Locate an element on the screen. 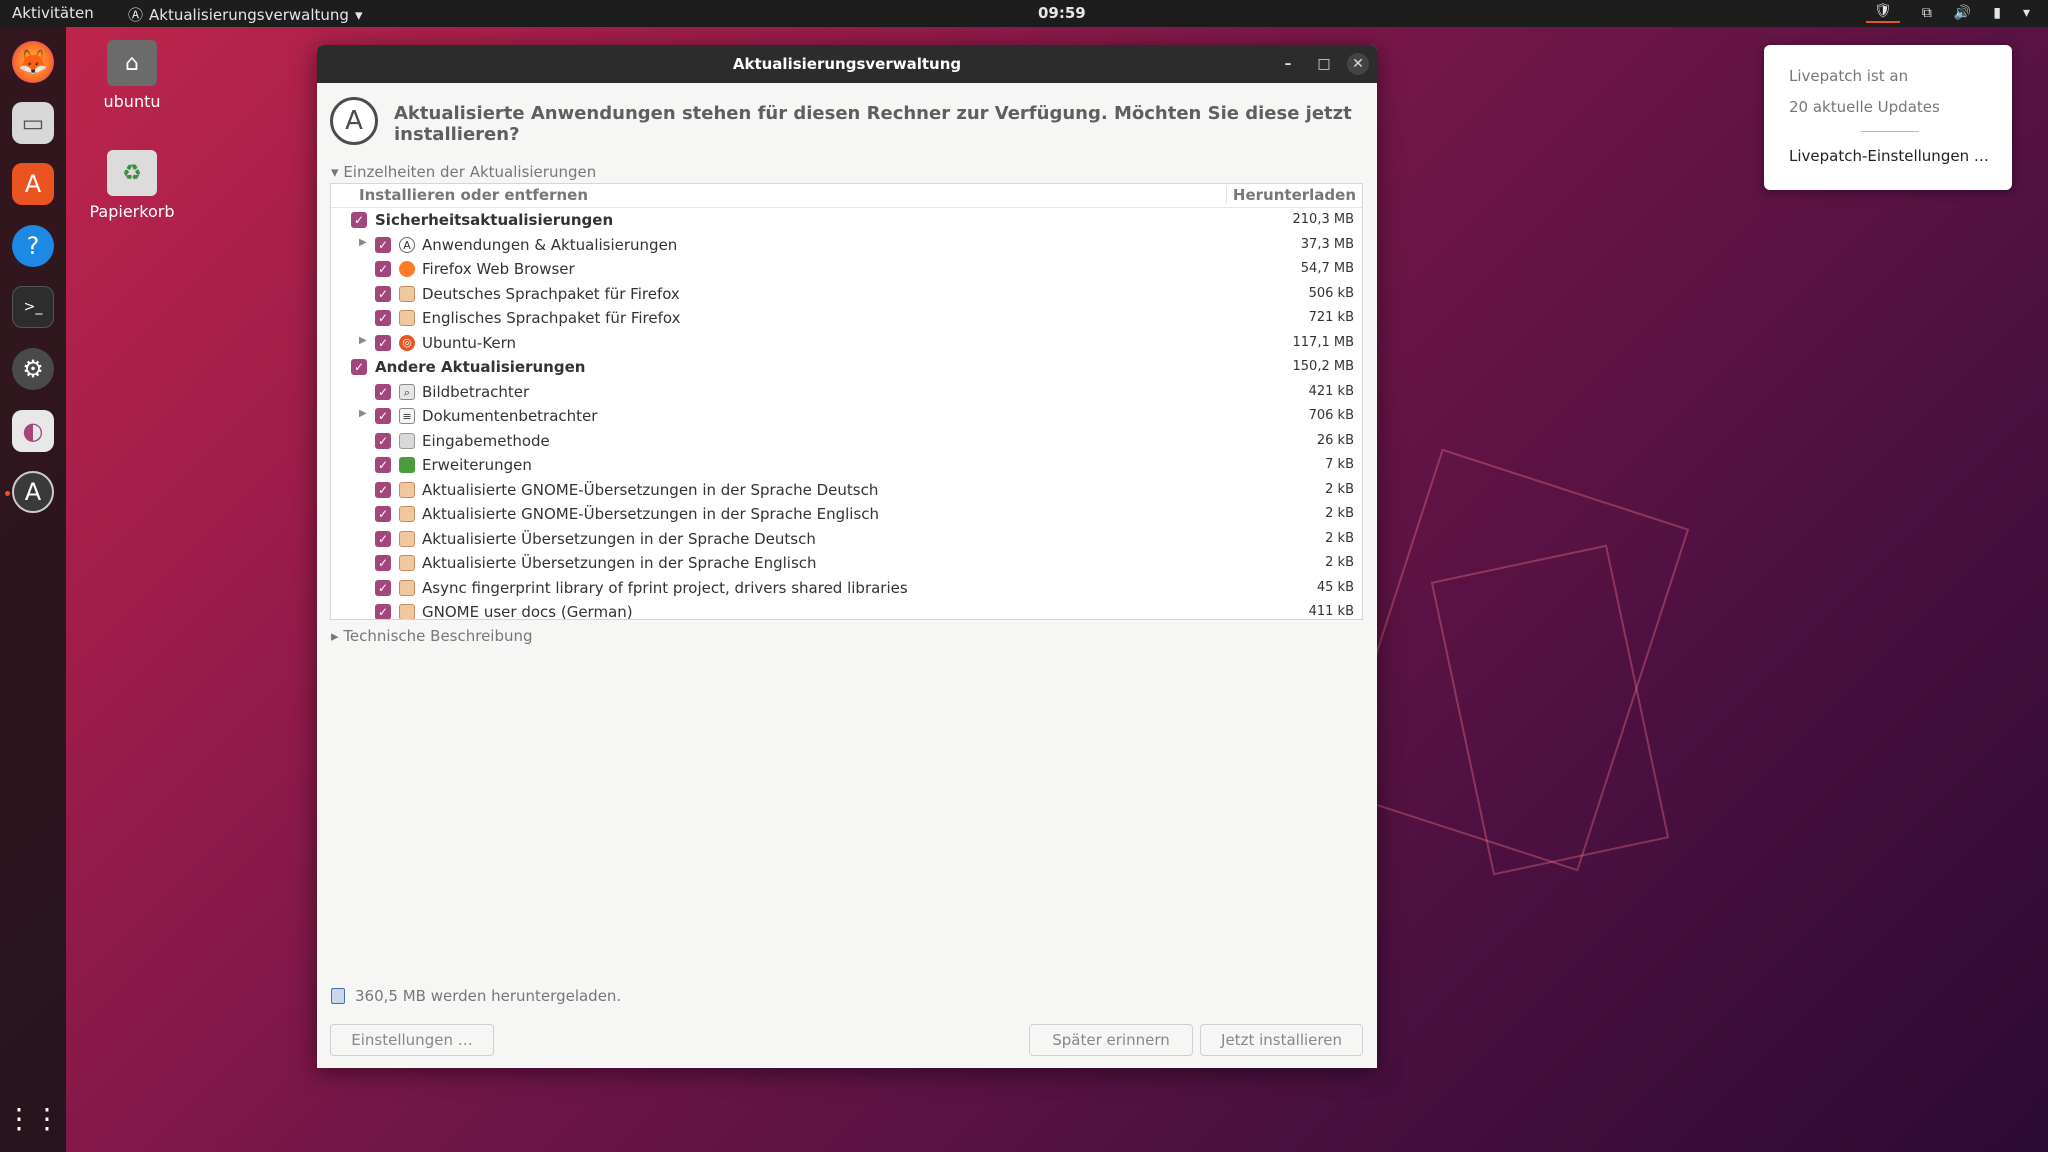  update-row: ✓ GNOME user docs (German) 411 kB is located at coordinates (846, 610).